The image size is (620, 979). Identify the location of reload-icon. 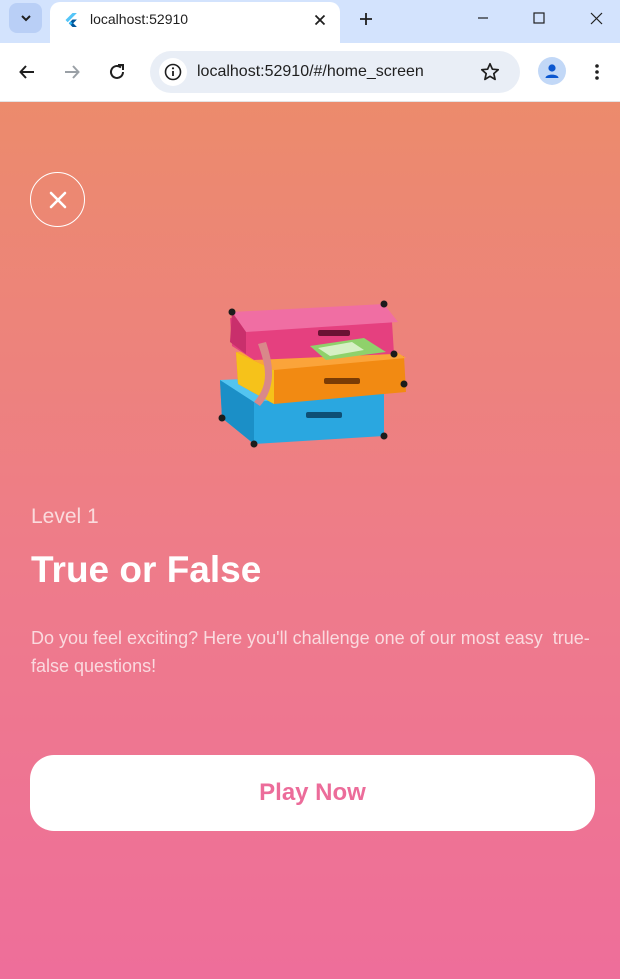
(117, 71).